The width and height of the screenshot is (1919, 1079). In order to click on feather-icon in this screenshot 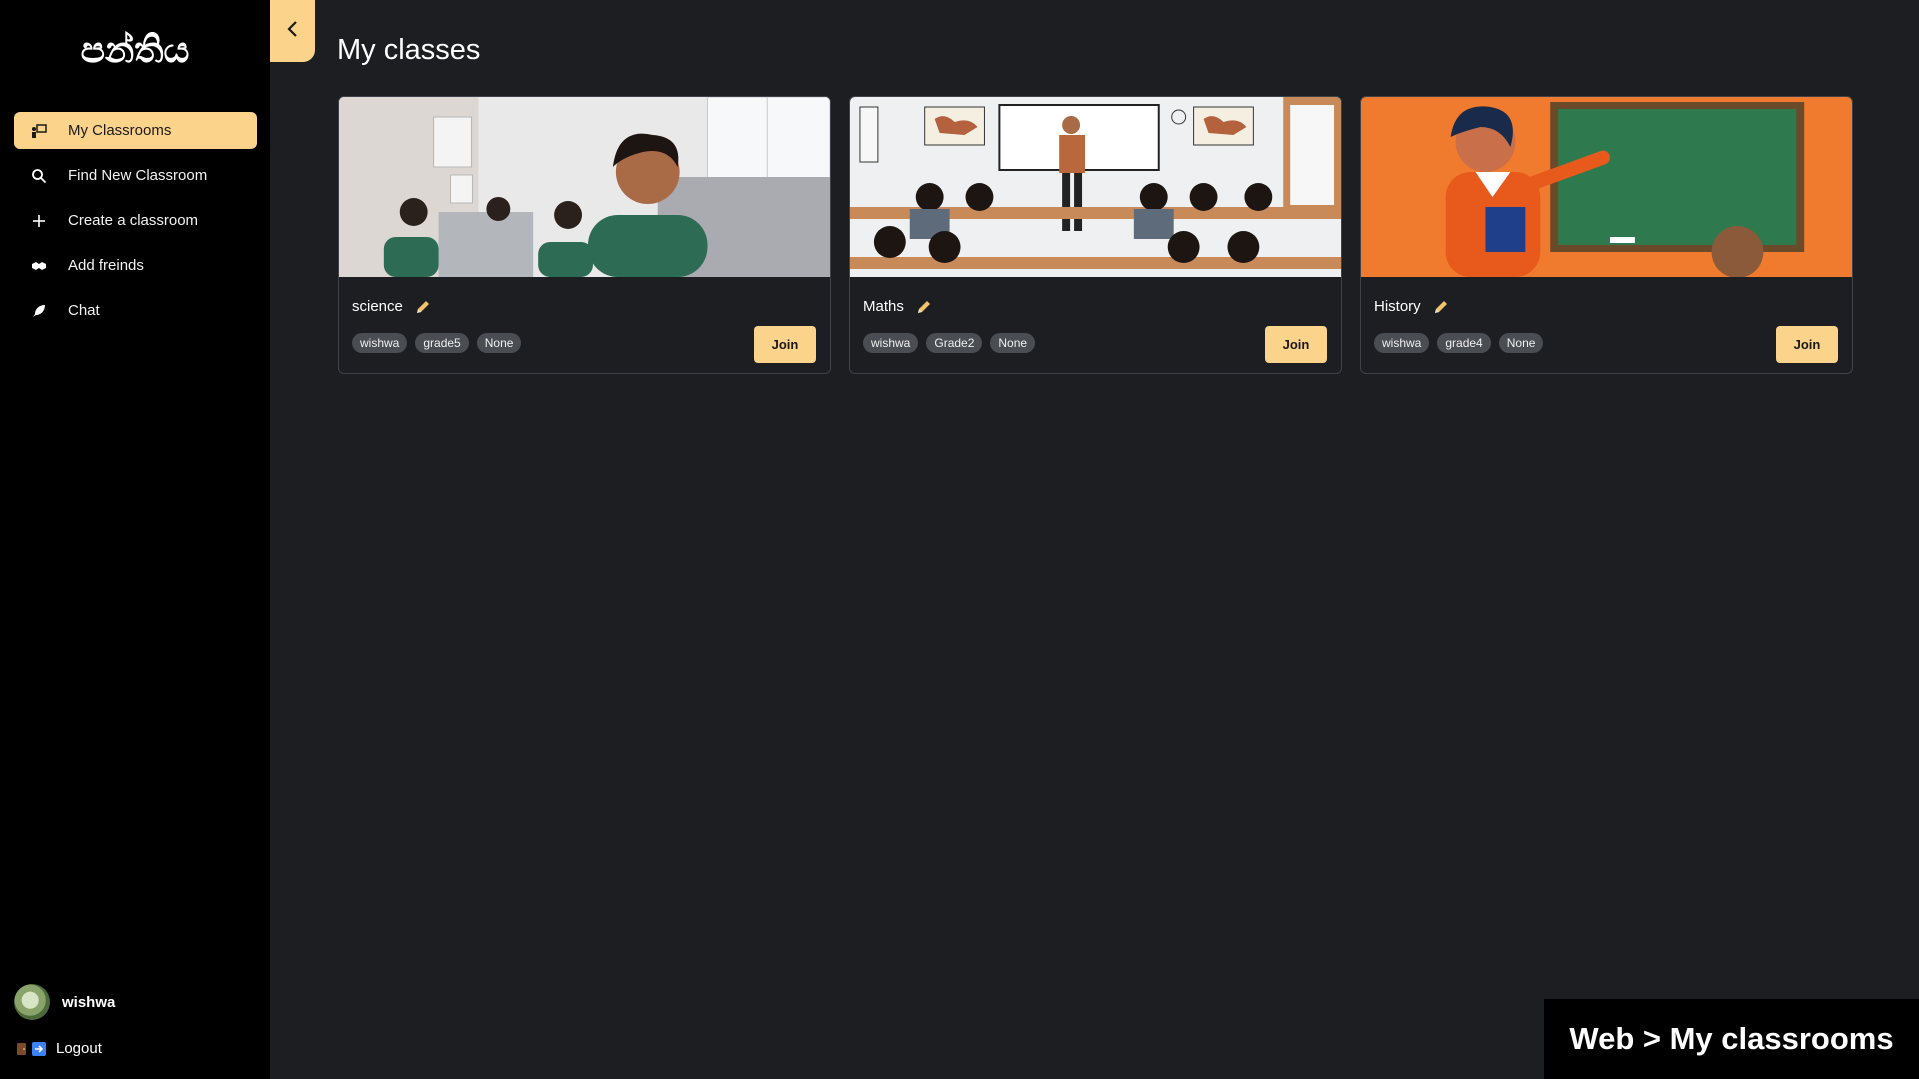, I will do `click(39, 311)`.